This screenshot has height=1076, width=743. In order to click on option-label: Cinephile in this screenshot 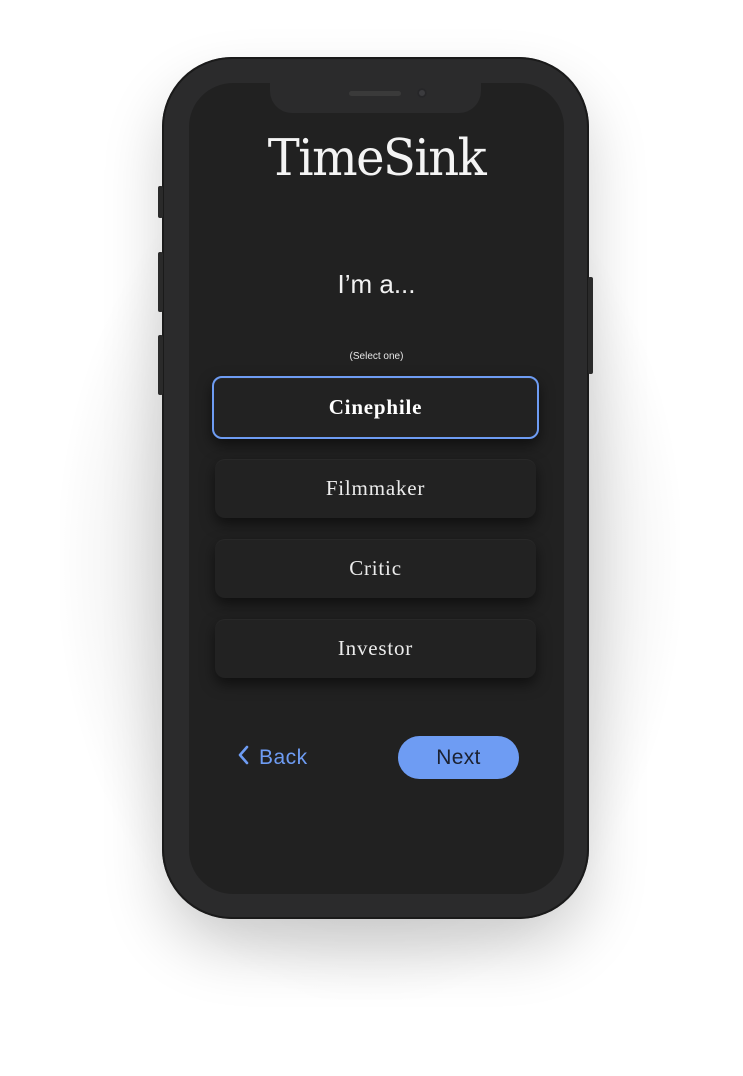, I will do `click(375, 407)`.